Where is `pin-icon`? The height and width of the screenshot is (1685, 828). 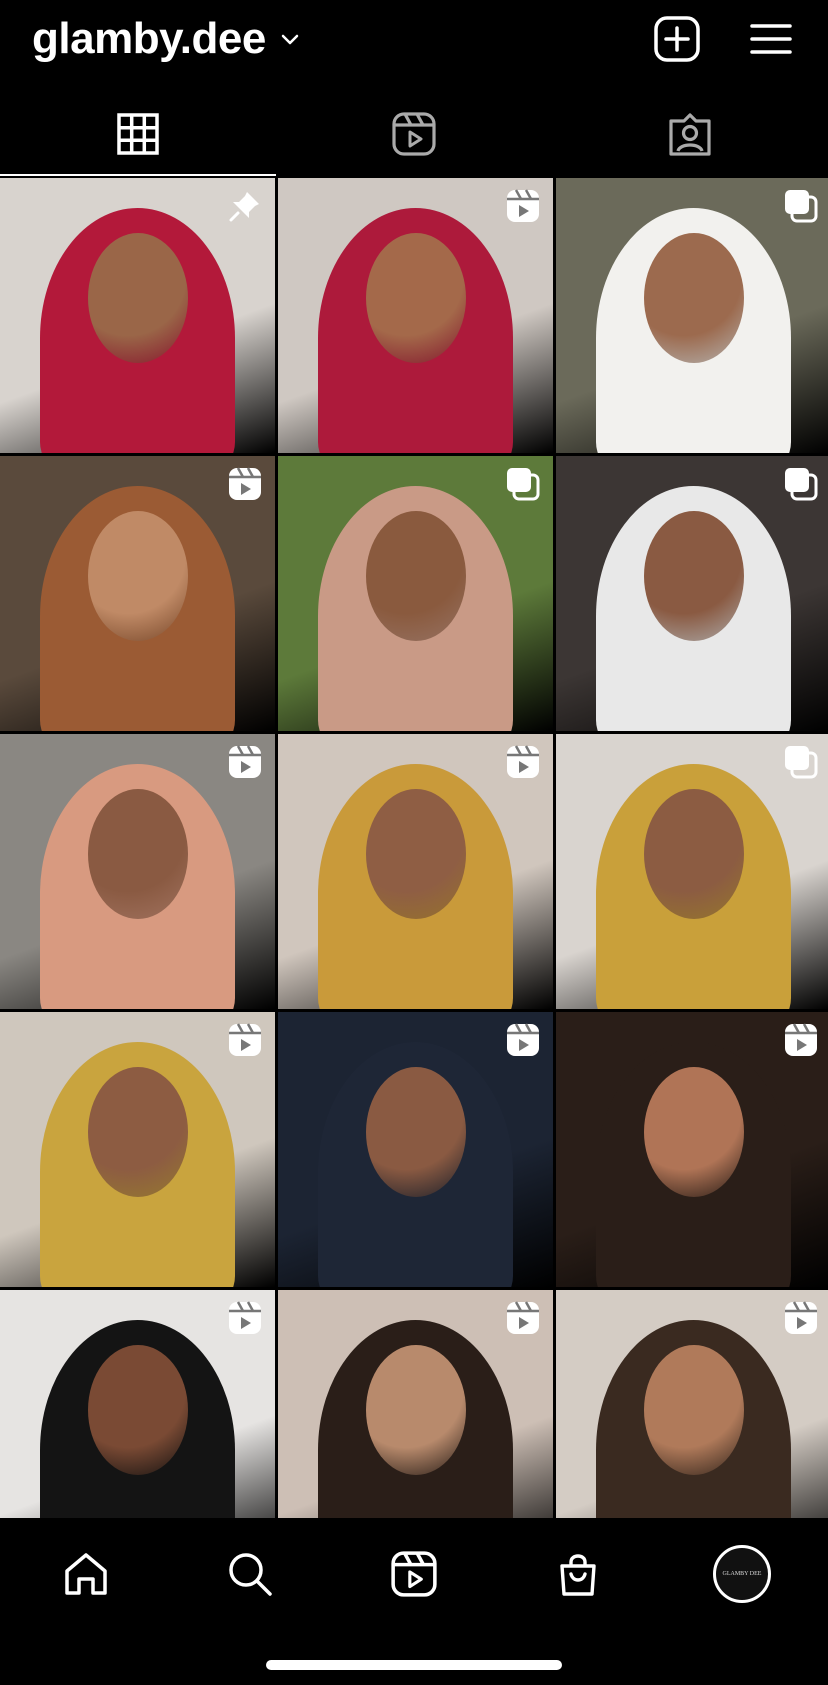 pin-icon is located at coordinates (245, 206).